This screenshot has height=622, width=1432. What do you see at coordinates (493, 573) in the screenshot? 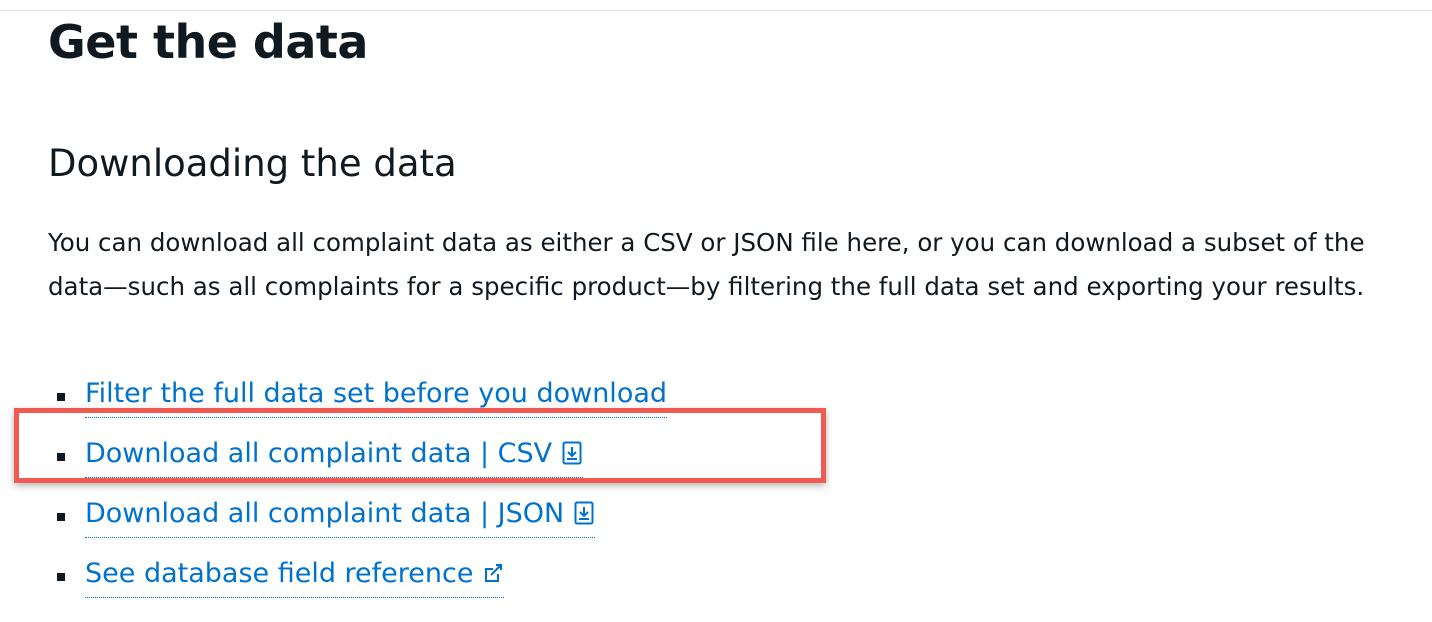
I see `external-link-icon` at bounding box center [493, 573].